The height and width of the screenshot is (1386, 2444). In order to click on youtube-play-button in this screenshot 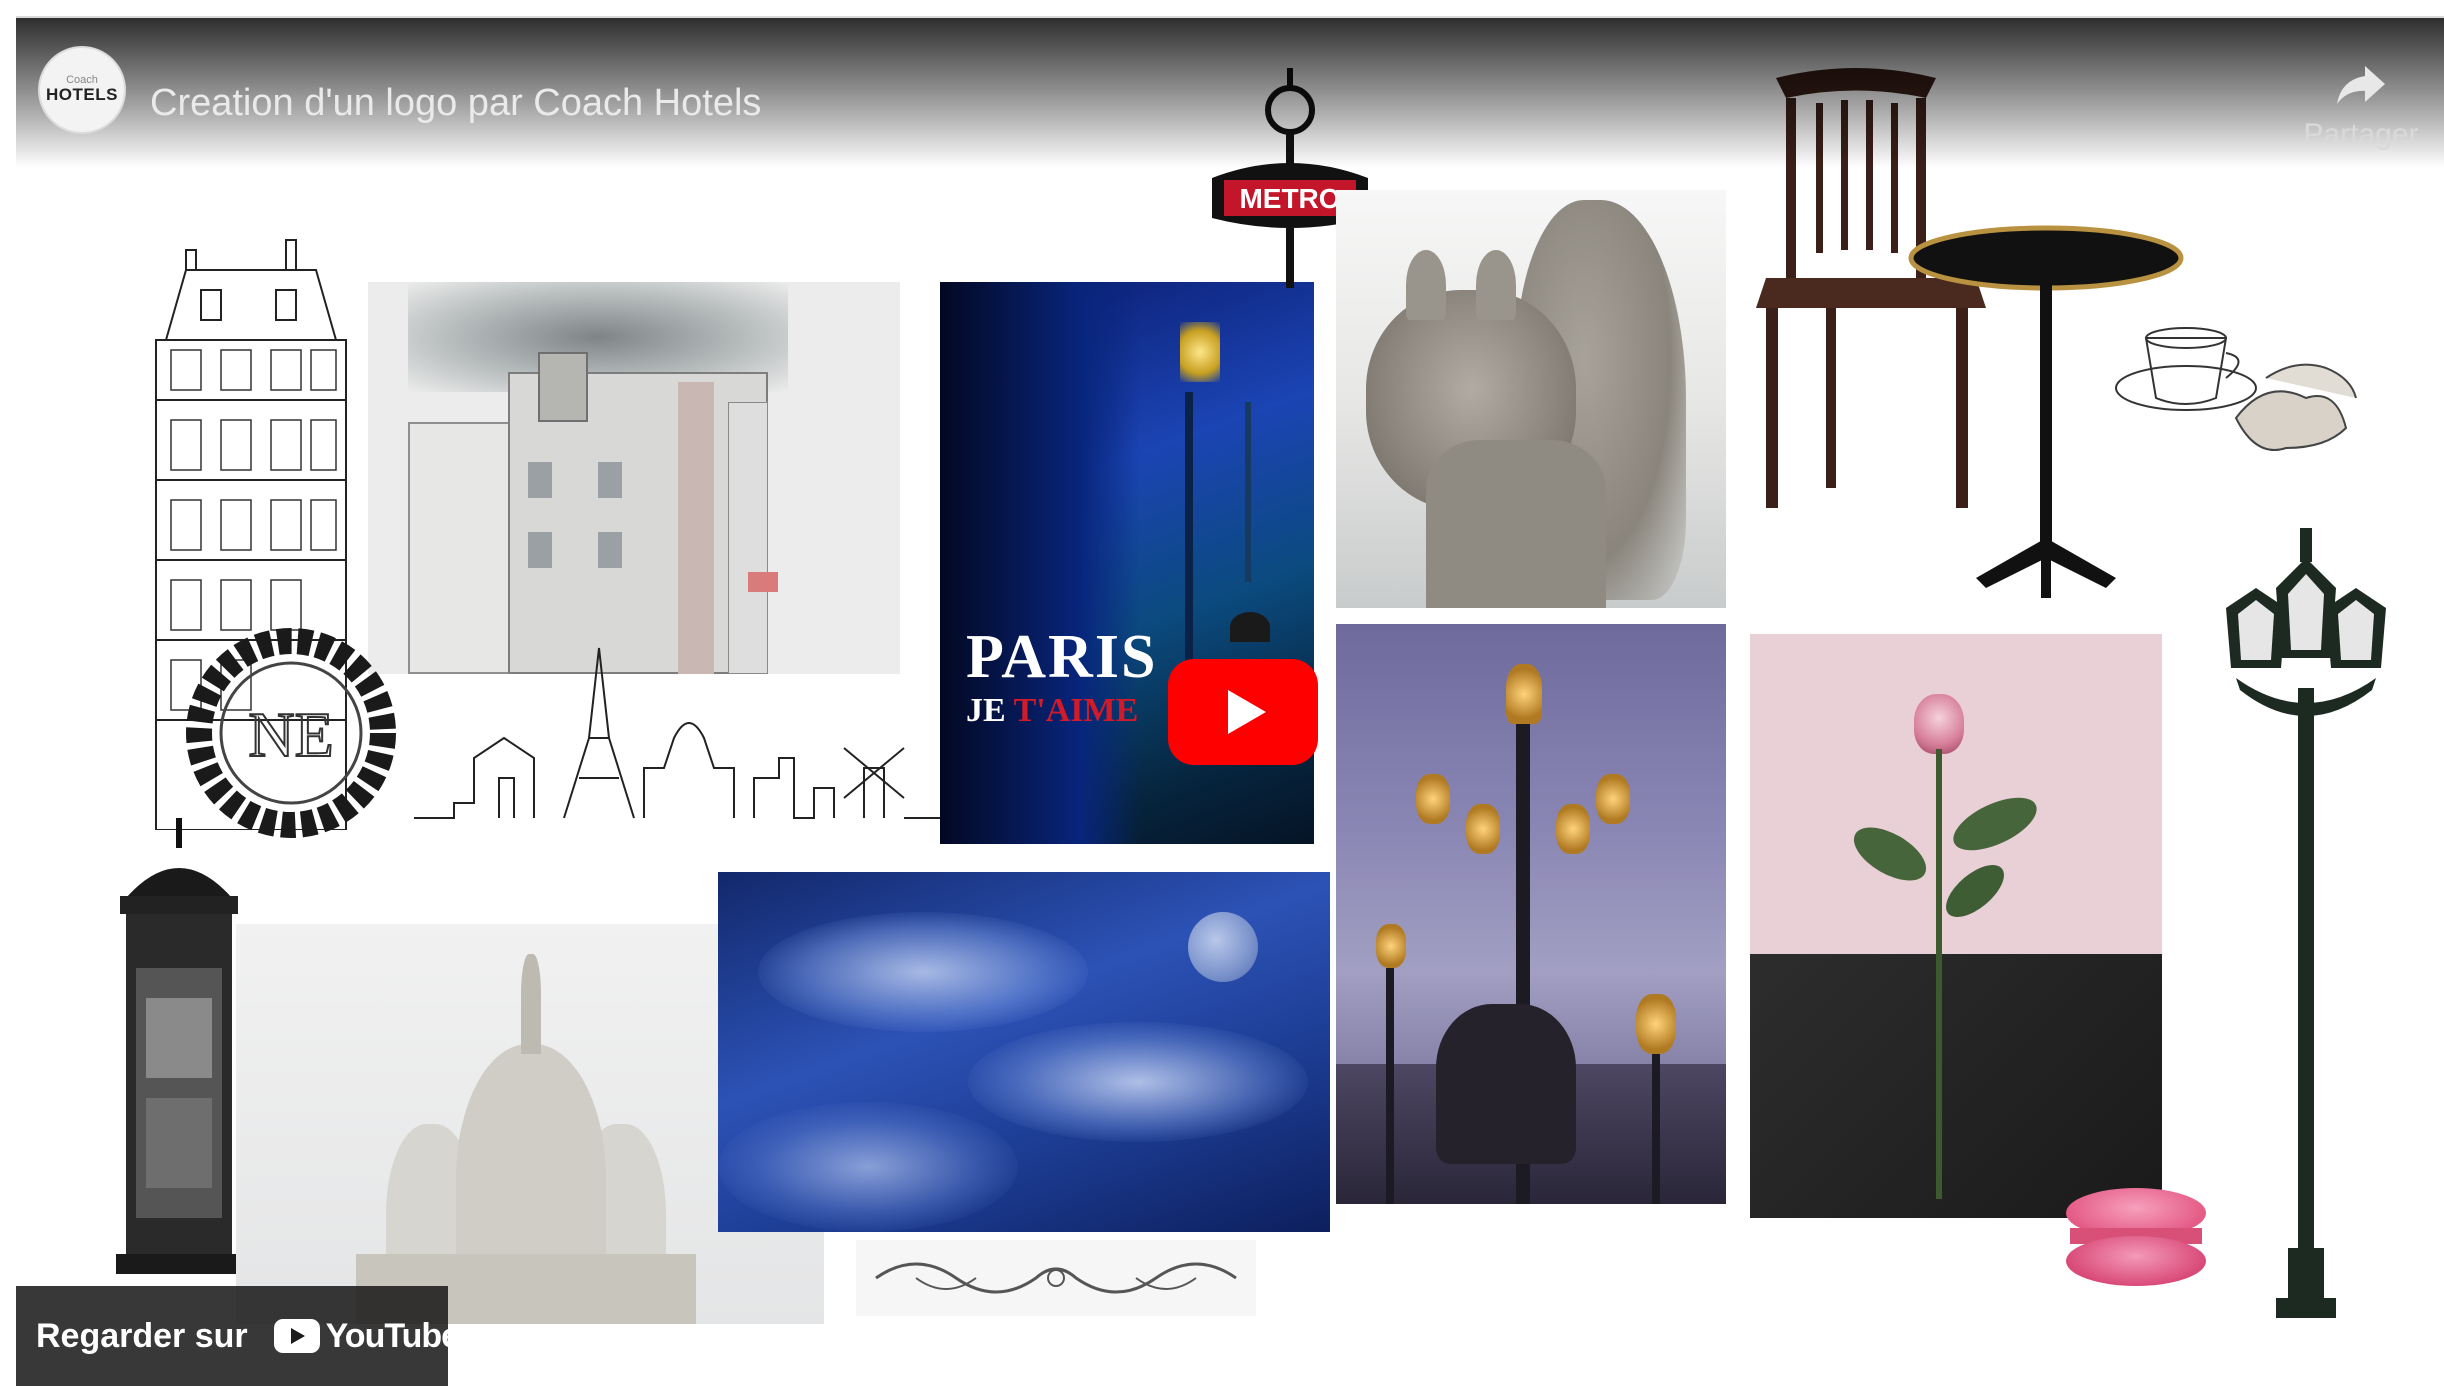, I will do `click(1243, 712)`.